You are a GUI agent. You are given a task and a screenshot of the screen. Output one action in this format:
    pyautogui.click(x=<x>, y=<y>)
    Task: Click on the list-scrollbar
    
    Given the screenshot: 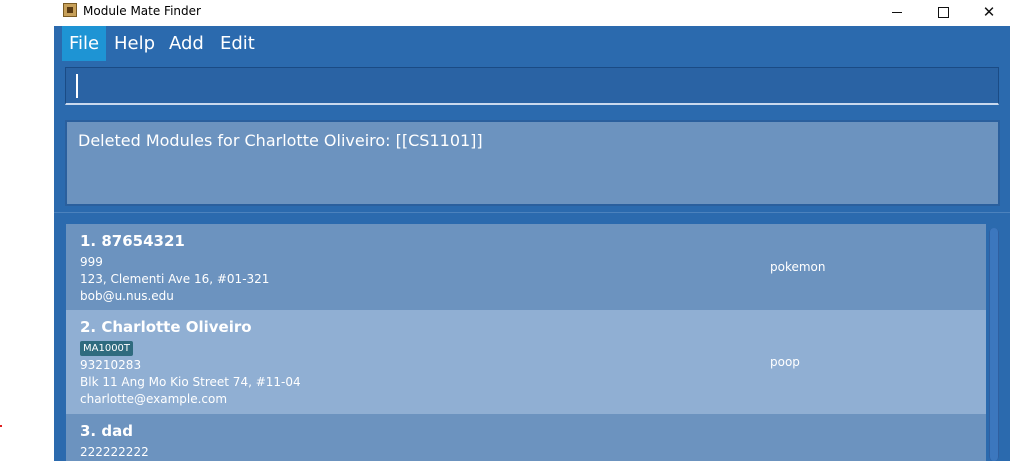 What is the action you would take?
    pyautogui.click(x=994, y=344)
    